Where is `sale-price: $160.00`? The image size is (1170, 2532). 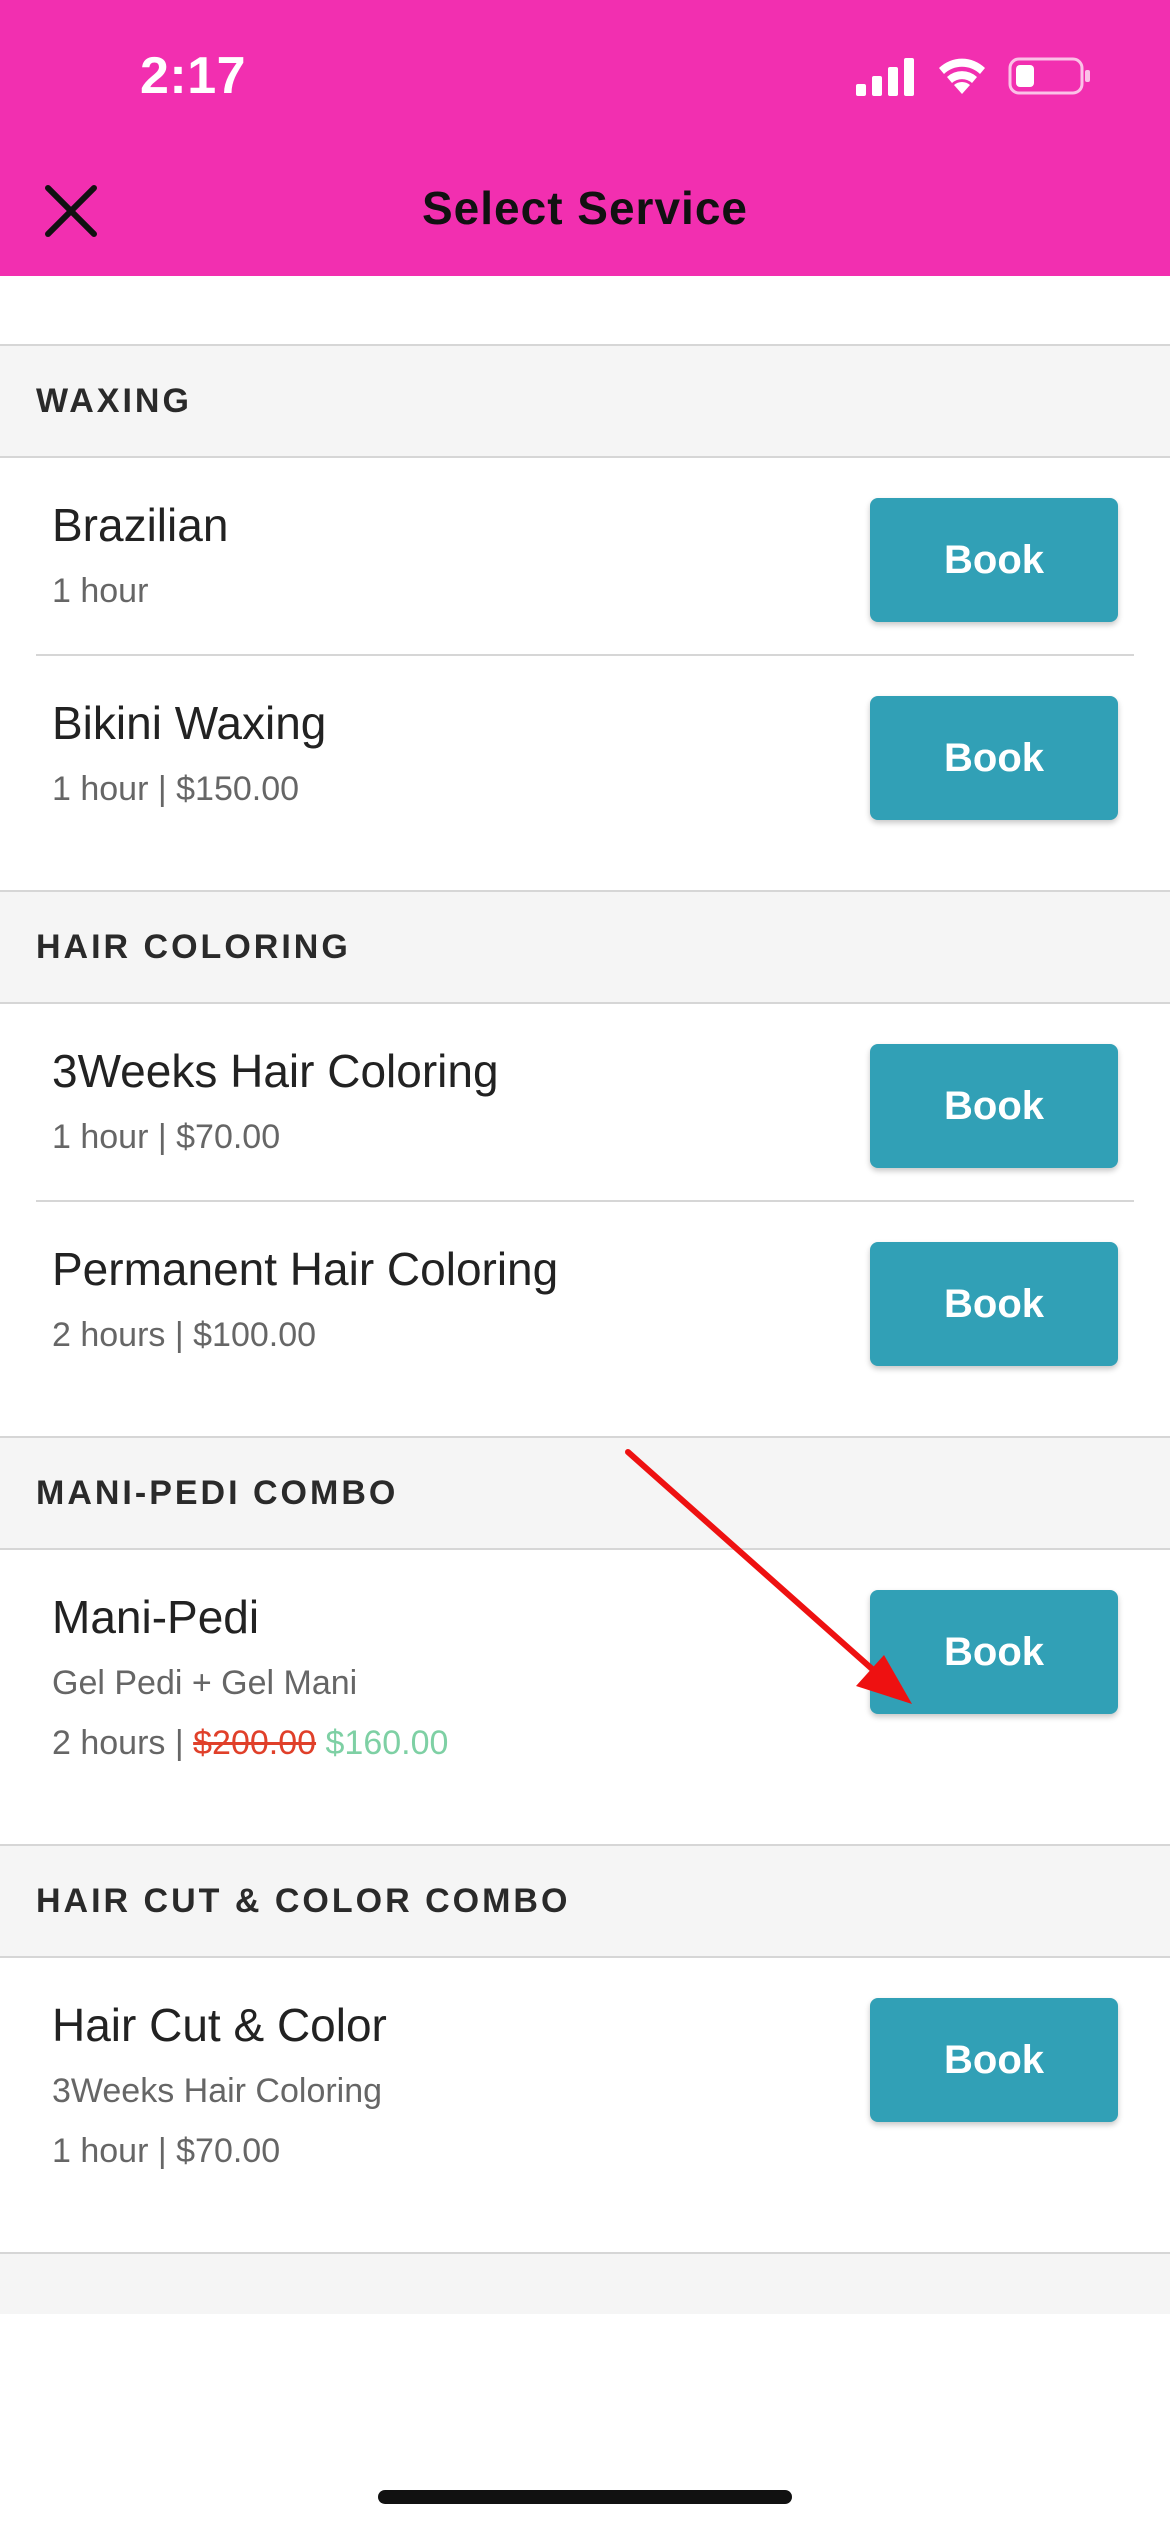 sale-price: $160.00 is located at coordinates (387, 1743).